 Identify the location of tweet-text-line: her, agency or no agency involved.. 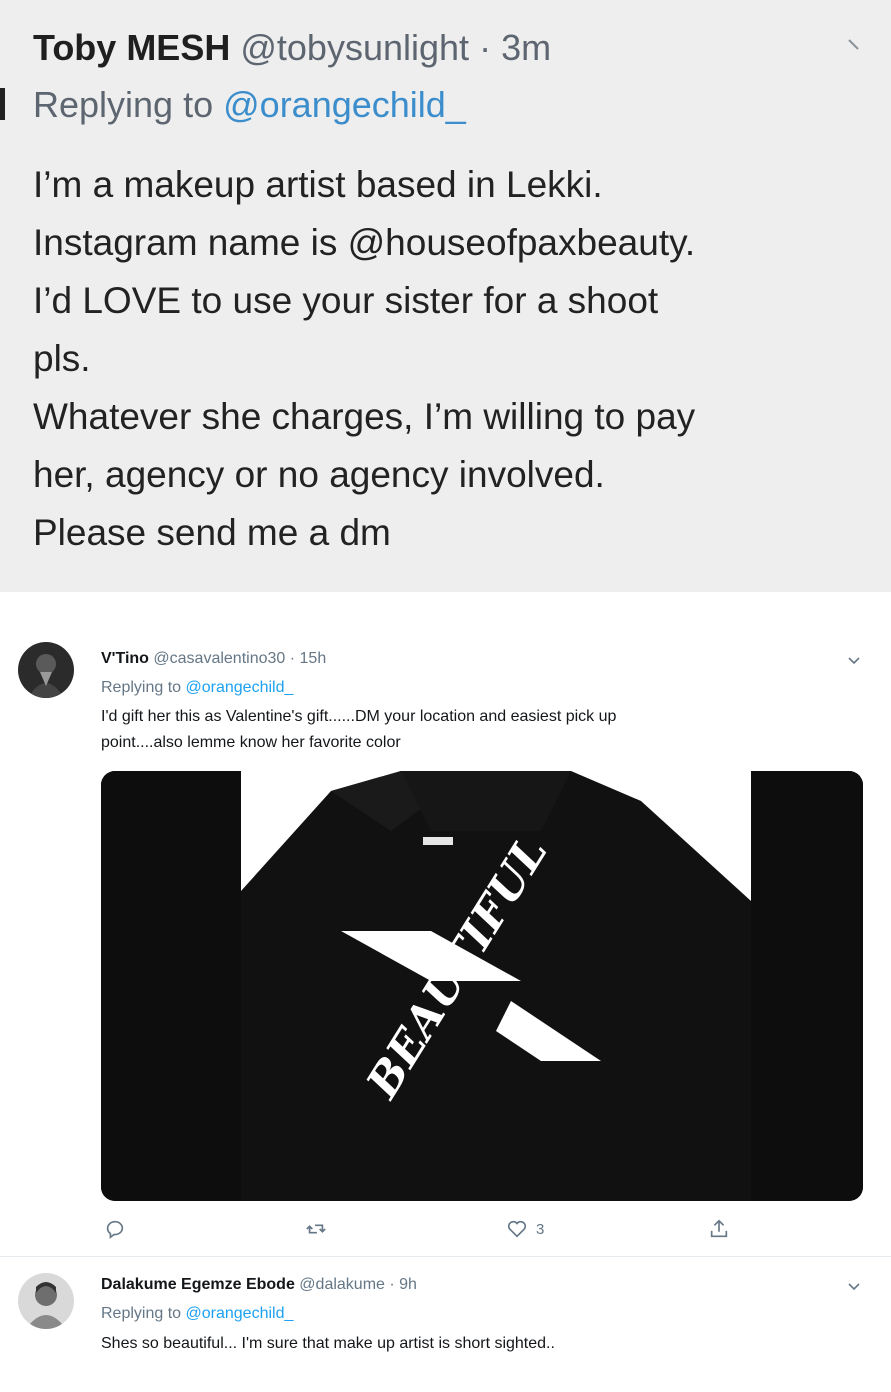
(319, 474).